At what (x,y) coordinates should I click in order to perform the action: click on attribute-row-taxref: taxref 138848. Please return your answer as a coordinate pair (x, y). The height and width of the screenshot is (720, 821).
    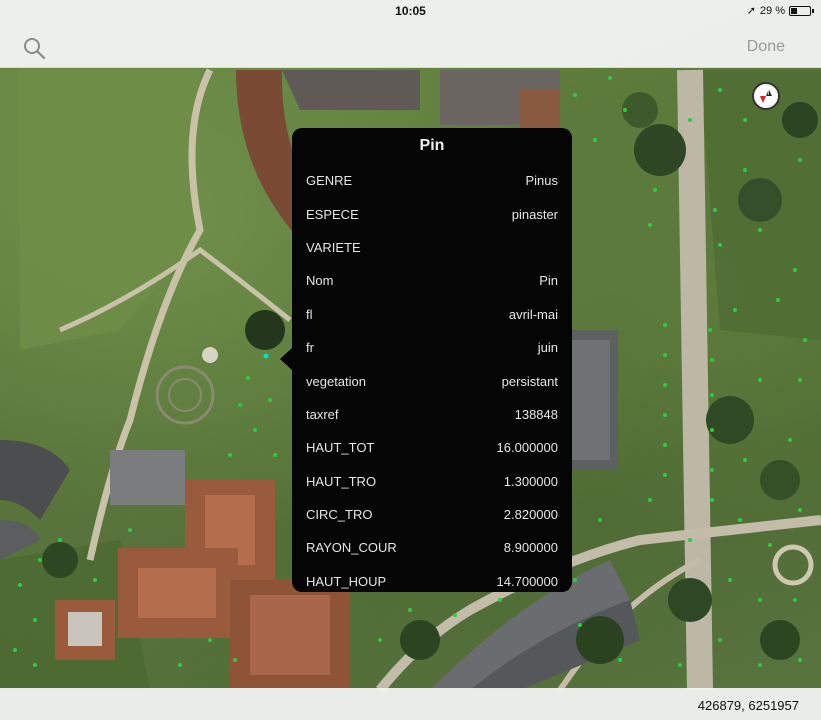
    Looking at the image, I should click on (432, 414).